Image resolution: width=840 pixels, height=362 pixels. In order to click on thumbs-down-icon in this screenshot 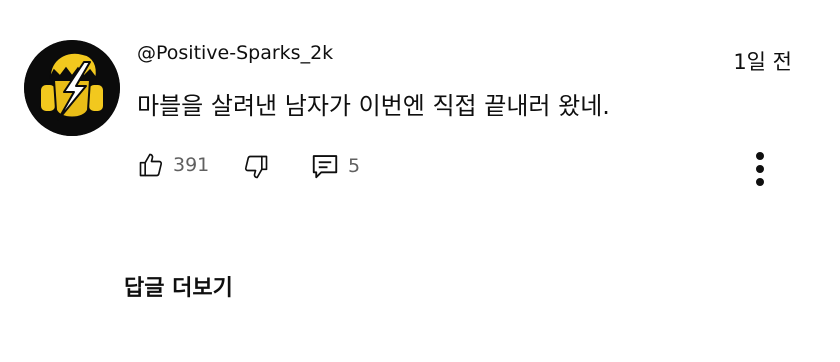, I will do `click(256, 167)`.